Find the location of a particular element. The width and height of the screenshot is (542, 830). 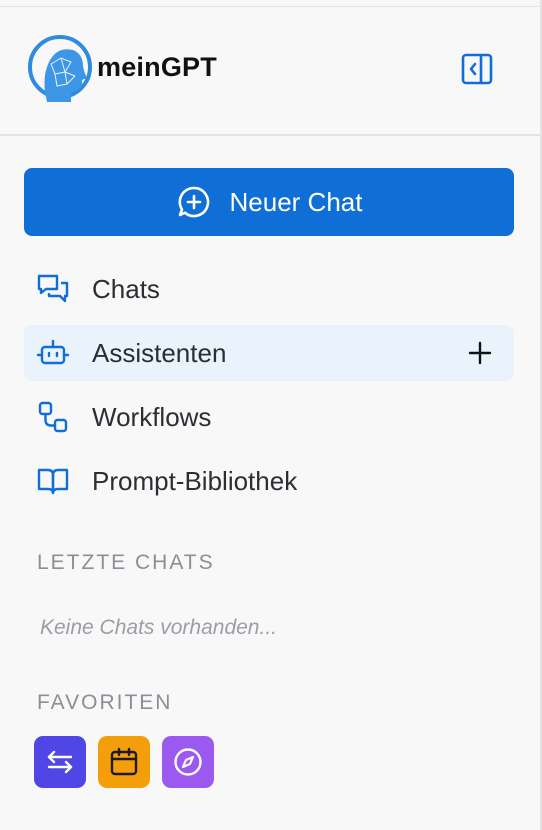

favorite-item-calendar is located at coordinates (124, 762).